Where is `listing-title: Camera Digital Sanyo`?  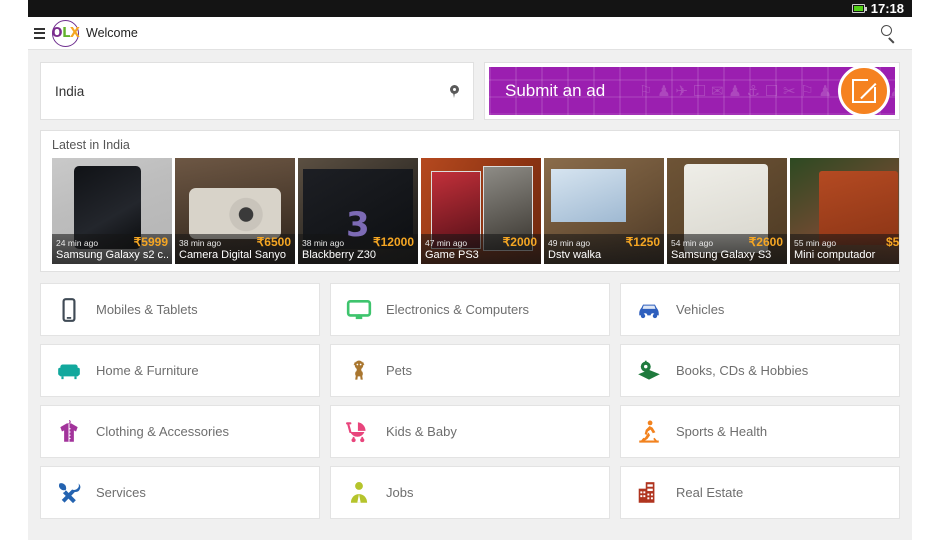
listing-title: Camera Digital Sanyo is located at coordinates (232, 255).